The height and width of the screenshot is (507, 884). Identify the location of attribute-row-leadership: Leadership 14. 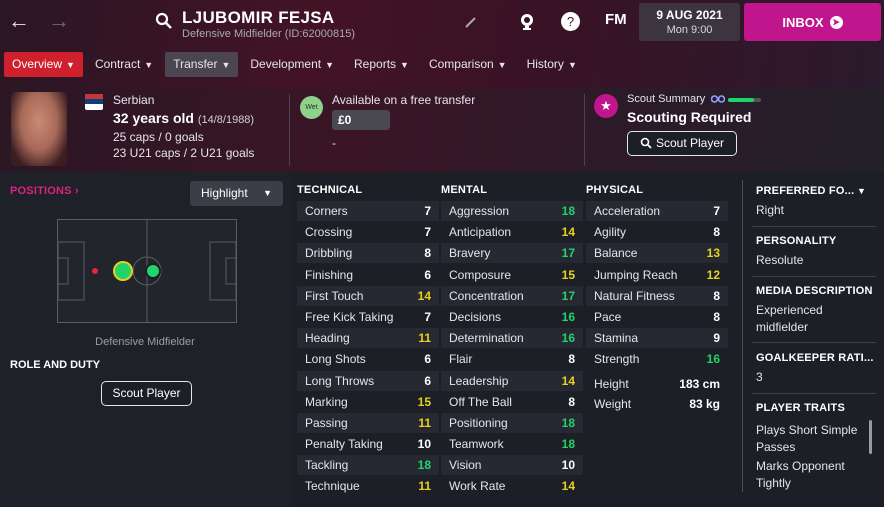
(512, 380).